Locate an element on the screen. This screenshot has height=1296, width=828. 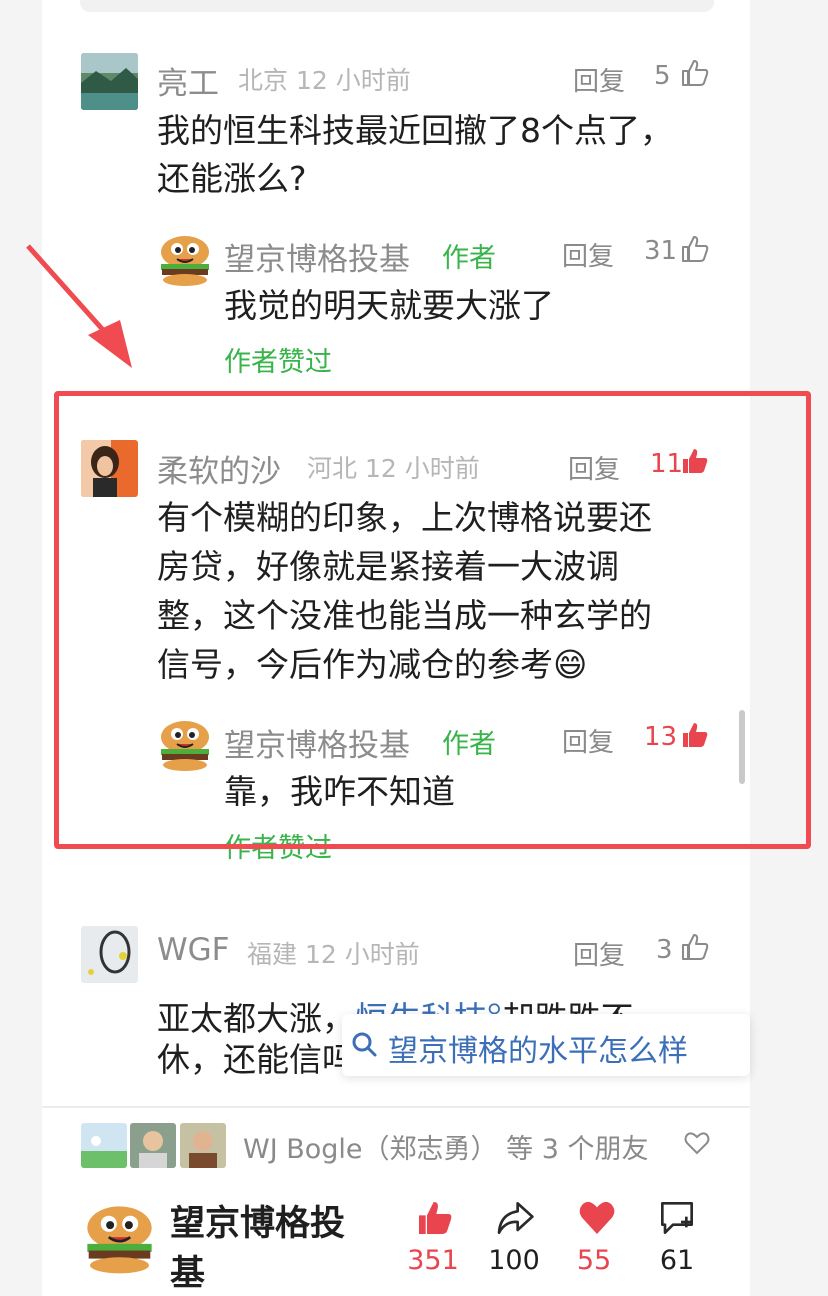
comment-text-line: 还能涨么? is located at coordinates (232, 178).